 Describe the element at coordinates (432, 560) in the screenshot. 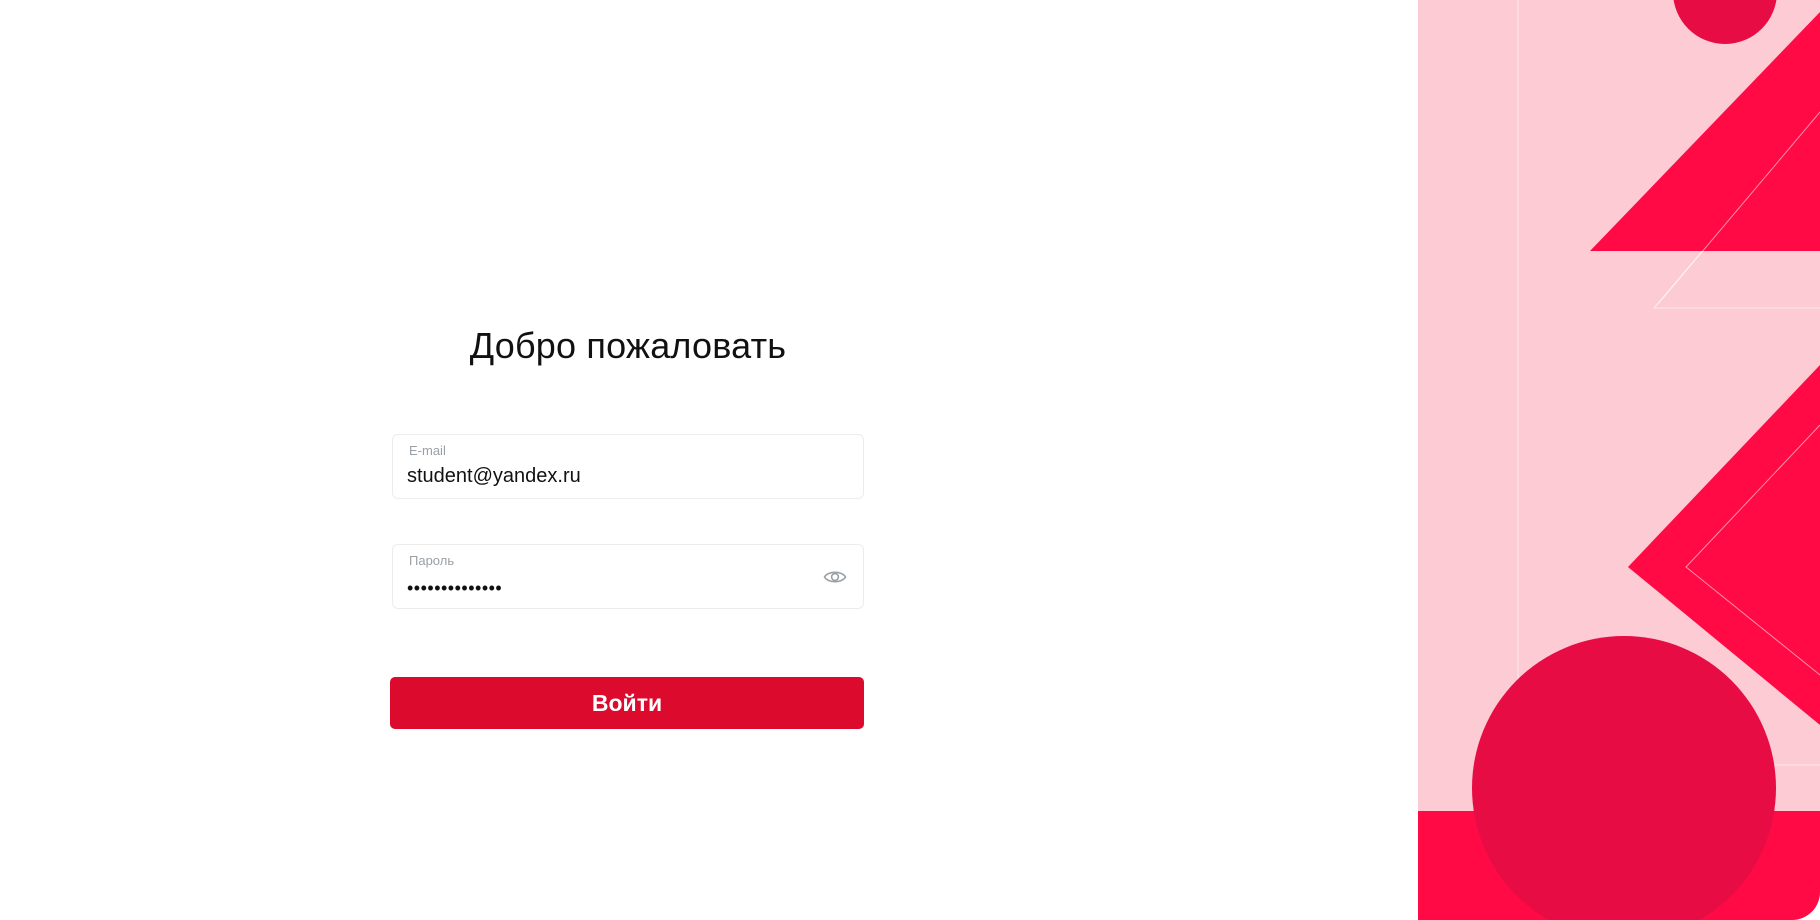

I see `password-label: Пароль` at that location.